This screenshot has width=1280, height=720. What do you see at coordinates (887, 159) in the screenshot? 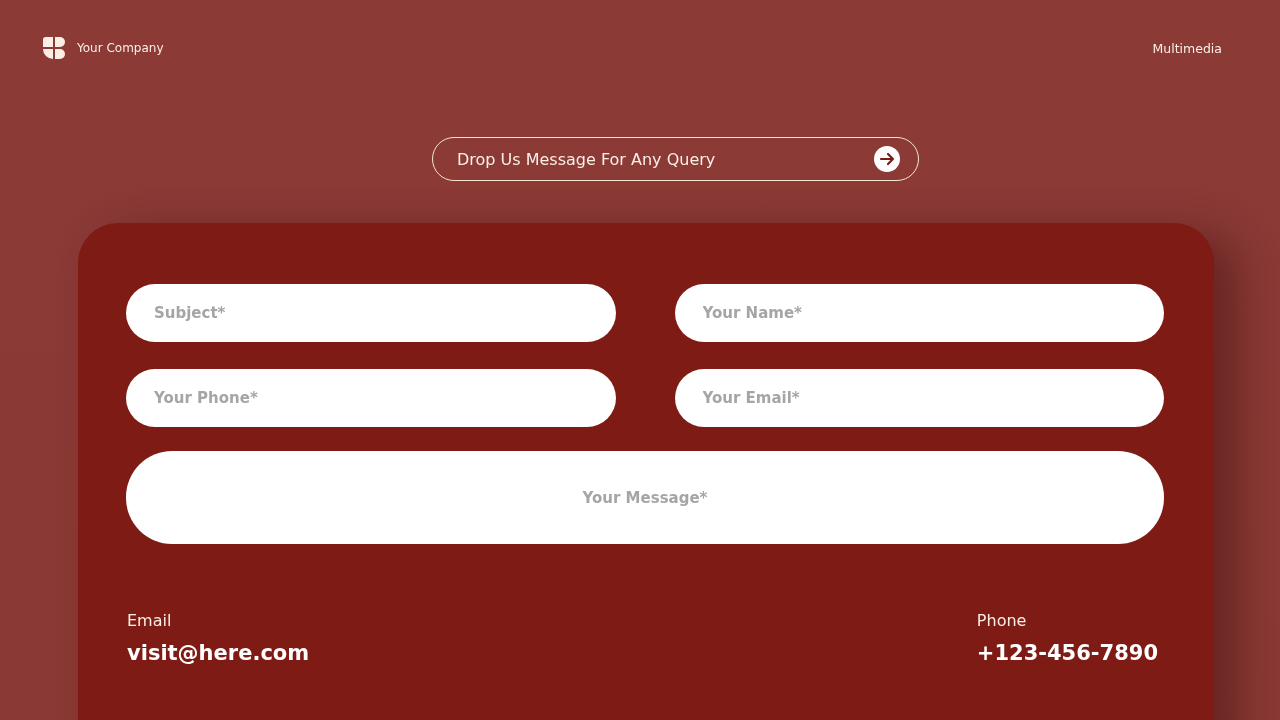
I see `arrow-right-icon` at bounding box center [887, 159].